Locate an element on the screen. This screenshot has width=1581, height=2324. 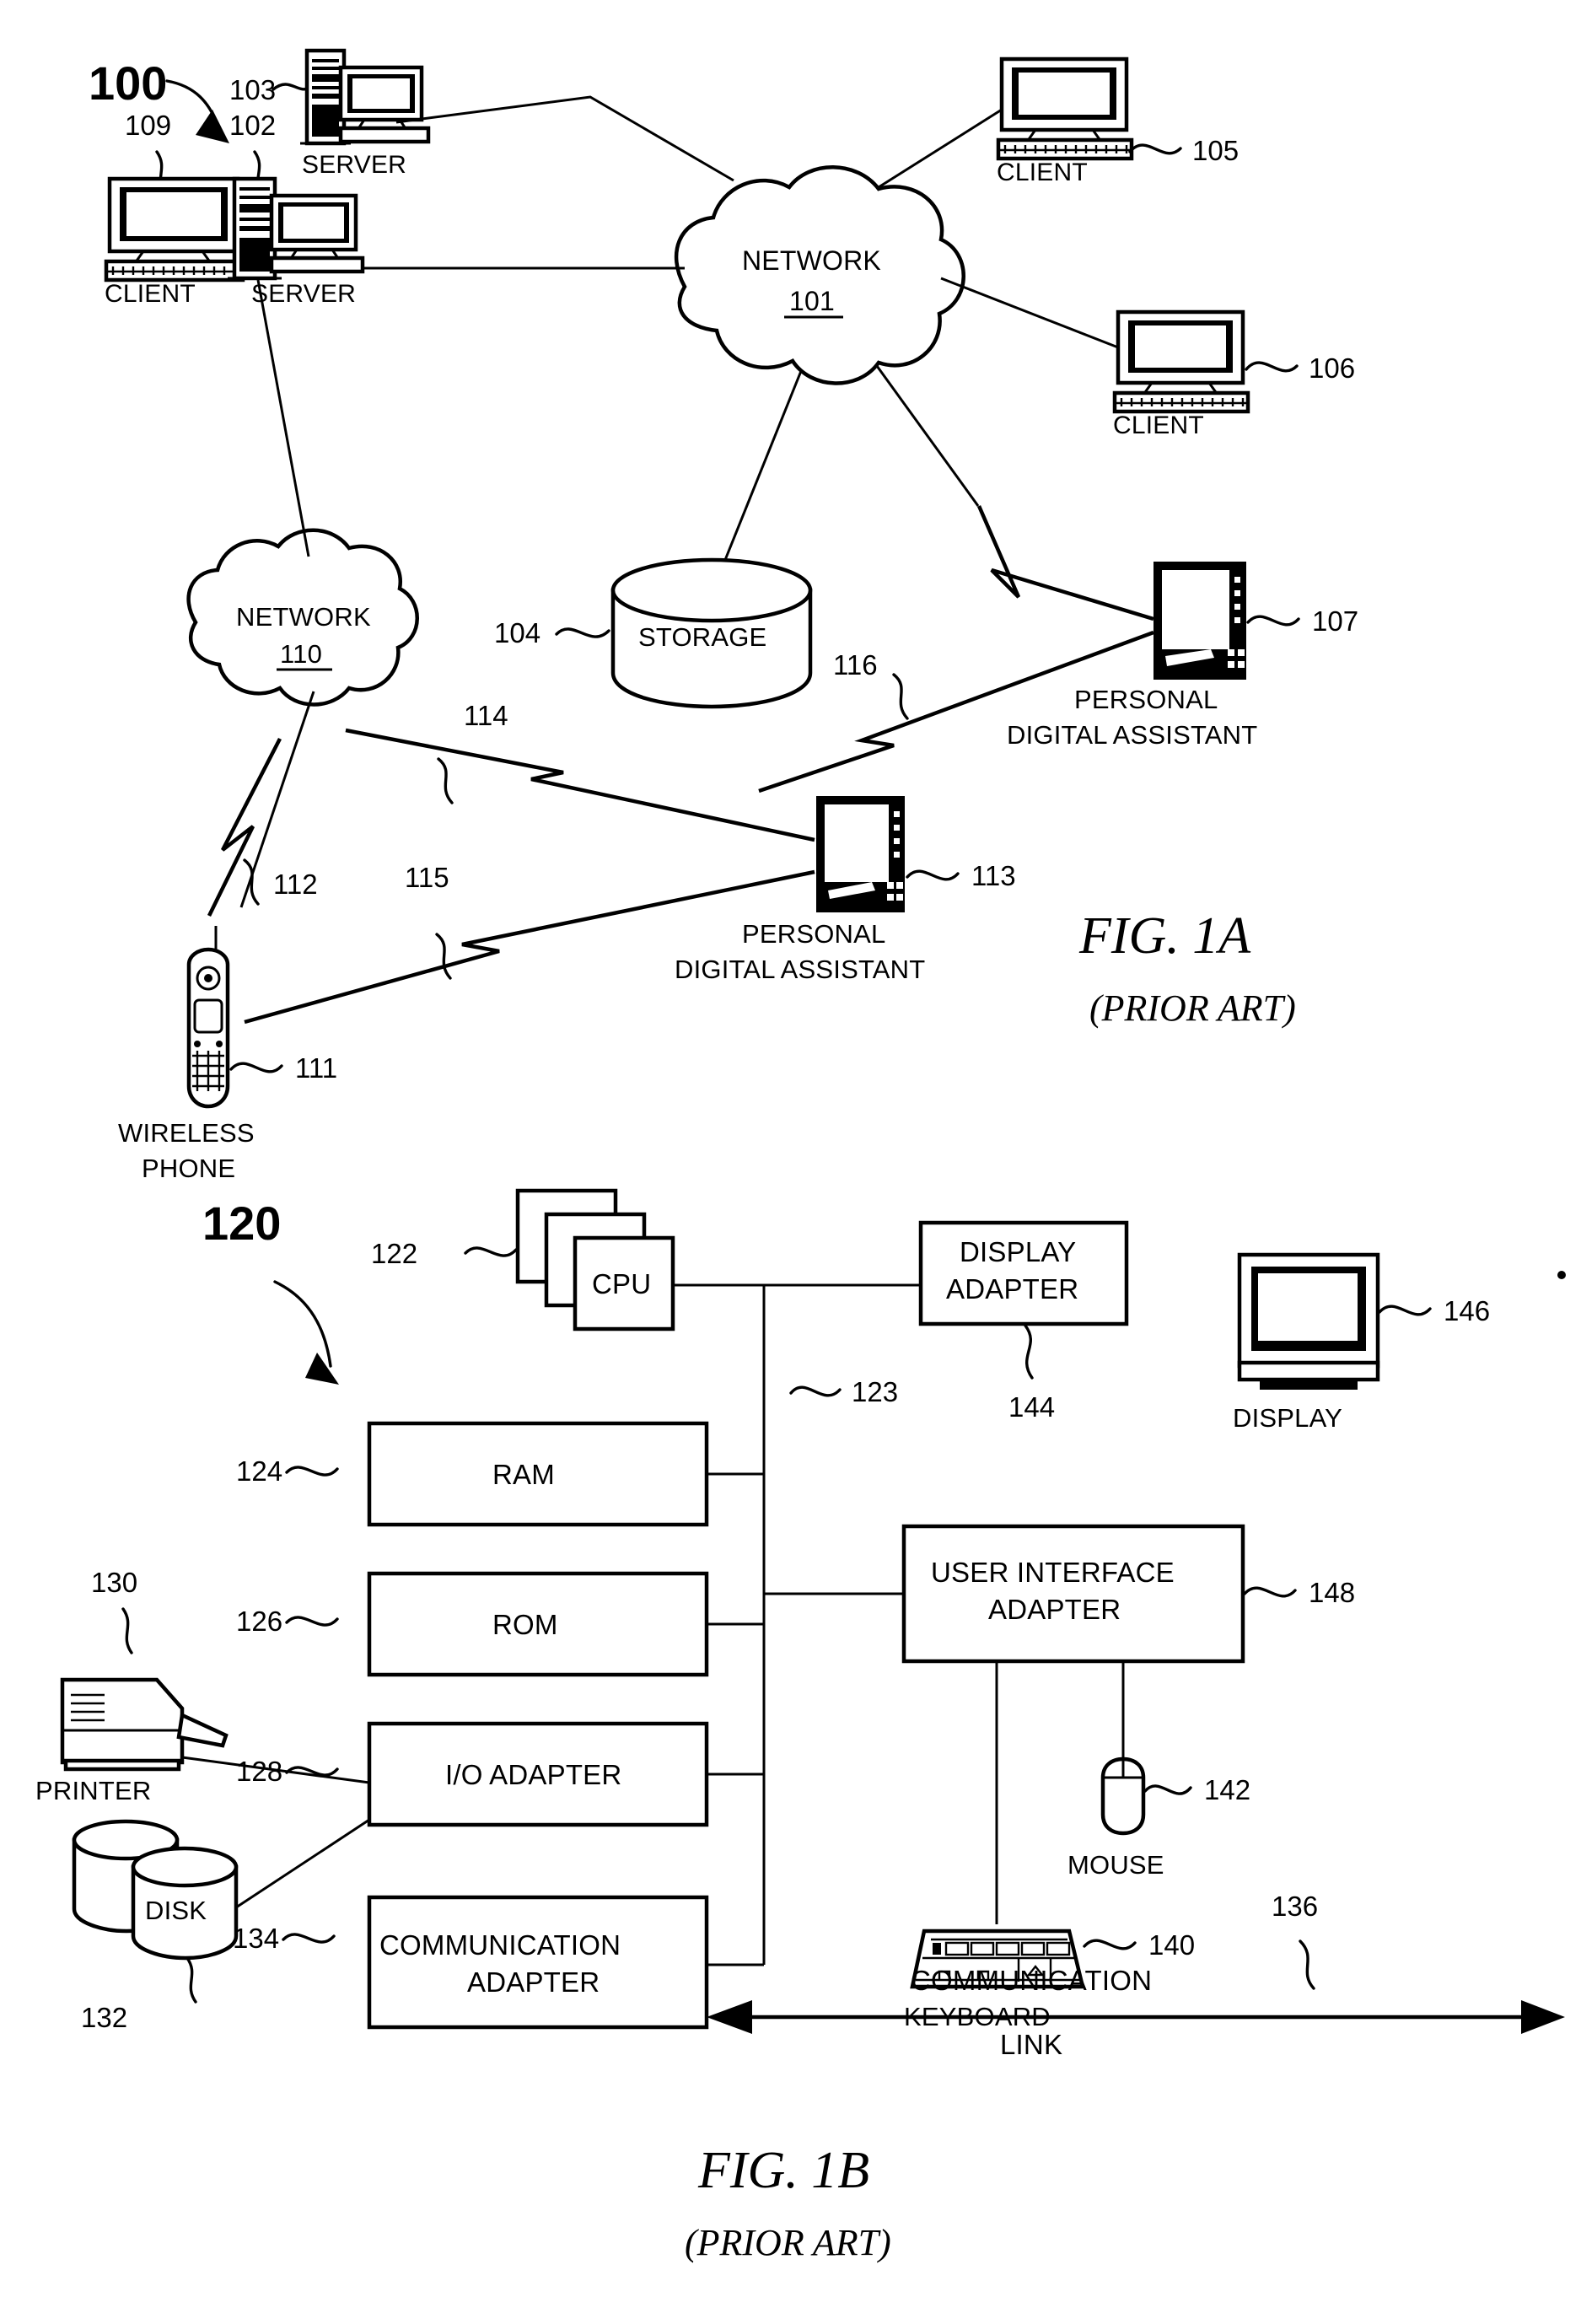
rom-label: ROM is located at coordinates (525, 1624).